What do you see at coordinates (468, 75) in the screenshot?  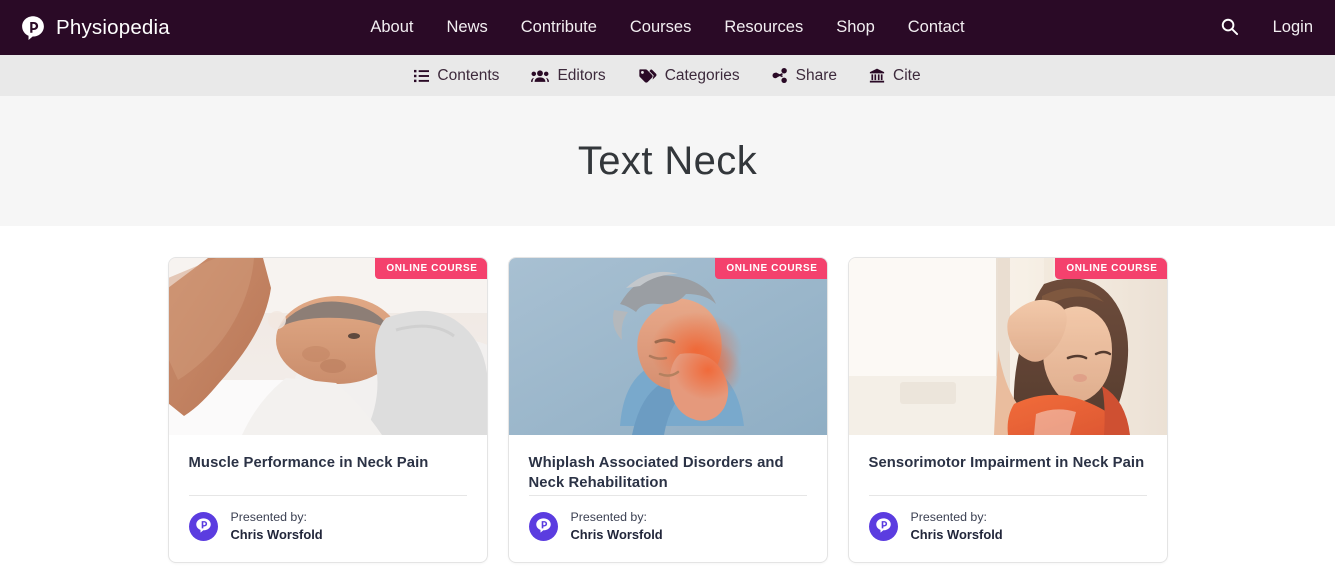 I see `sub-nav-label-contents: Contents` at bounding box center [468, 75].